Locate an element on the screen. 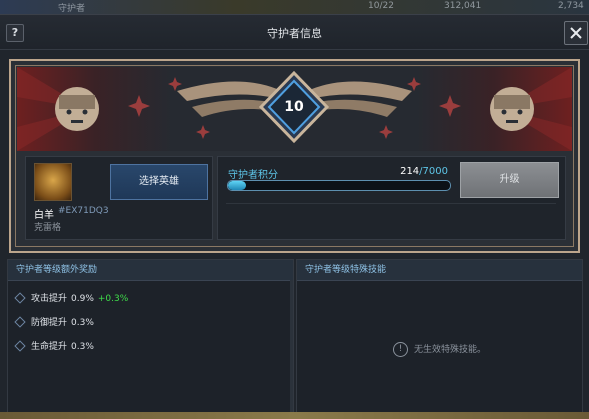 The width and height of the screenshot is (589, 419). scrollbar is located at coordinates (291, 346).